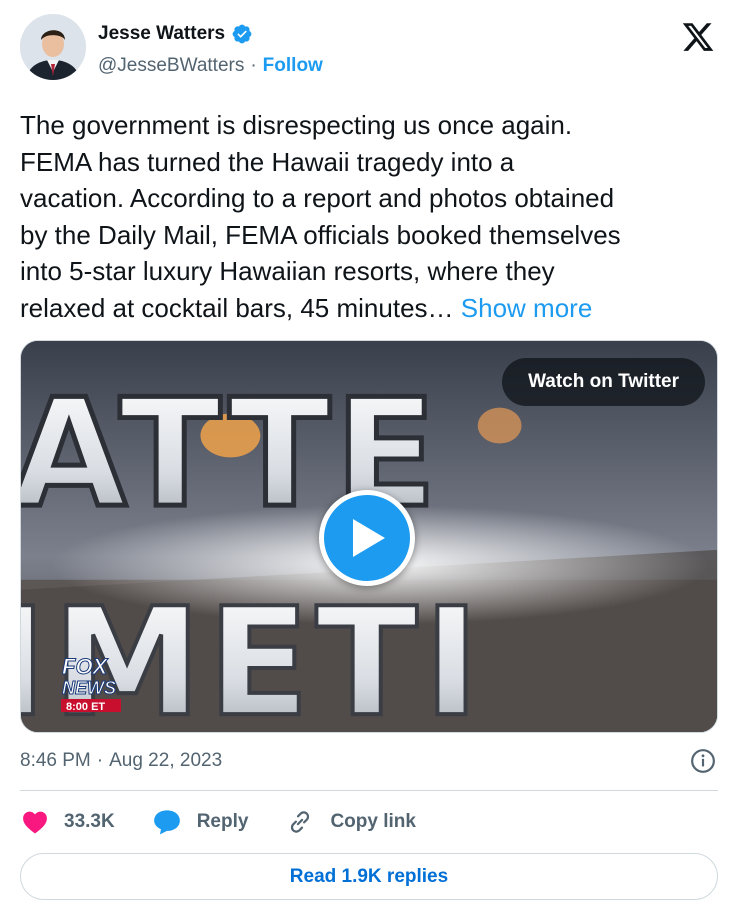 The height and width of the screenshot is (923, 741). Describe the element at coordinates (603, 382) in the screenshot. I see `watch-on-twitter-button: Watch on Twitter` at that location.